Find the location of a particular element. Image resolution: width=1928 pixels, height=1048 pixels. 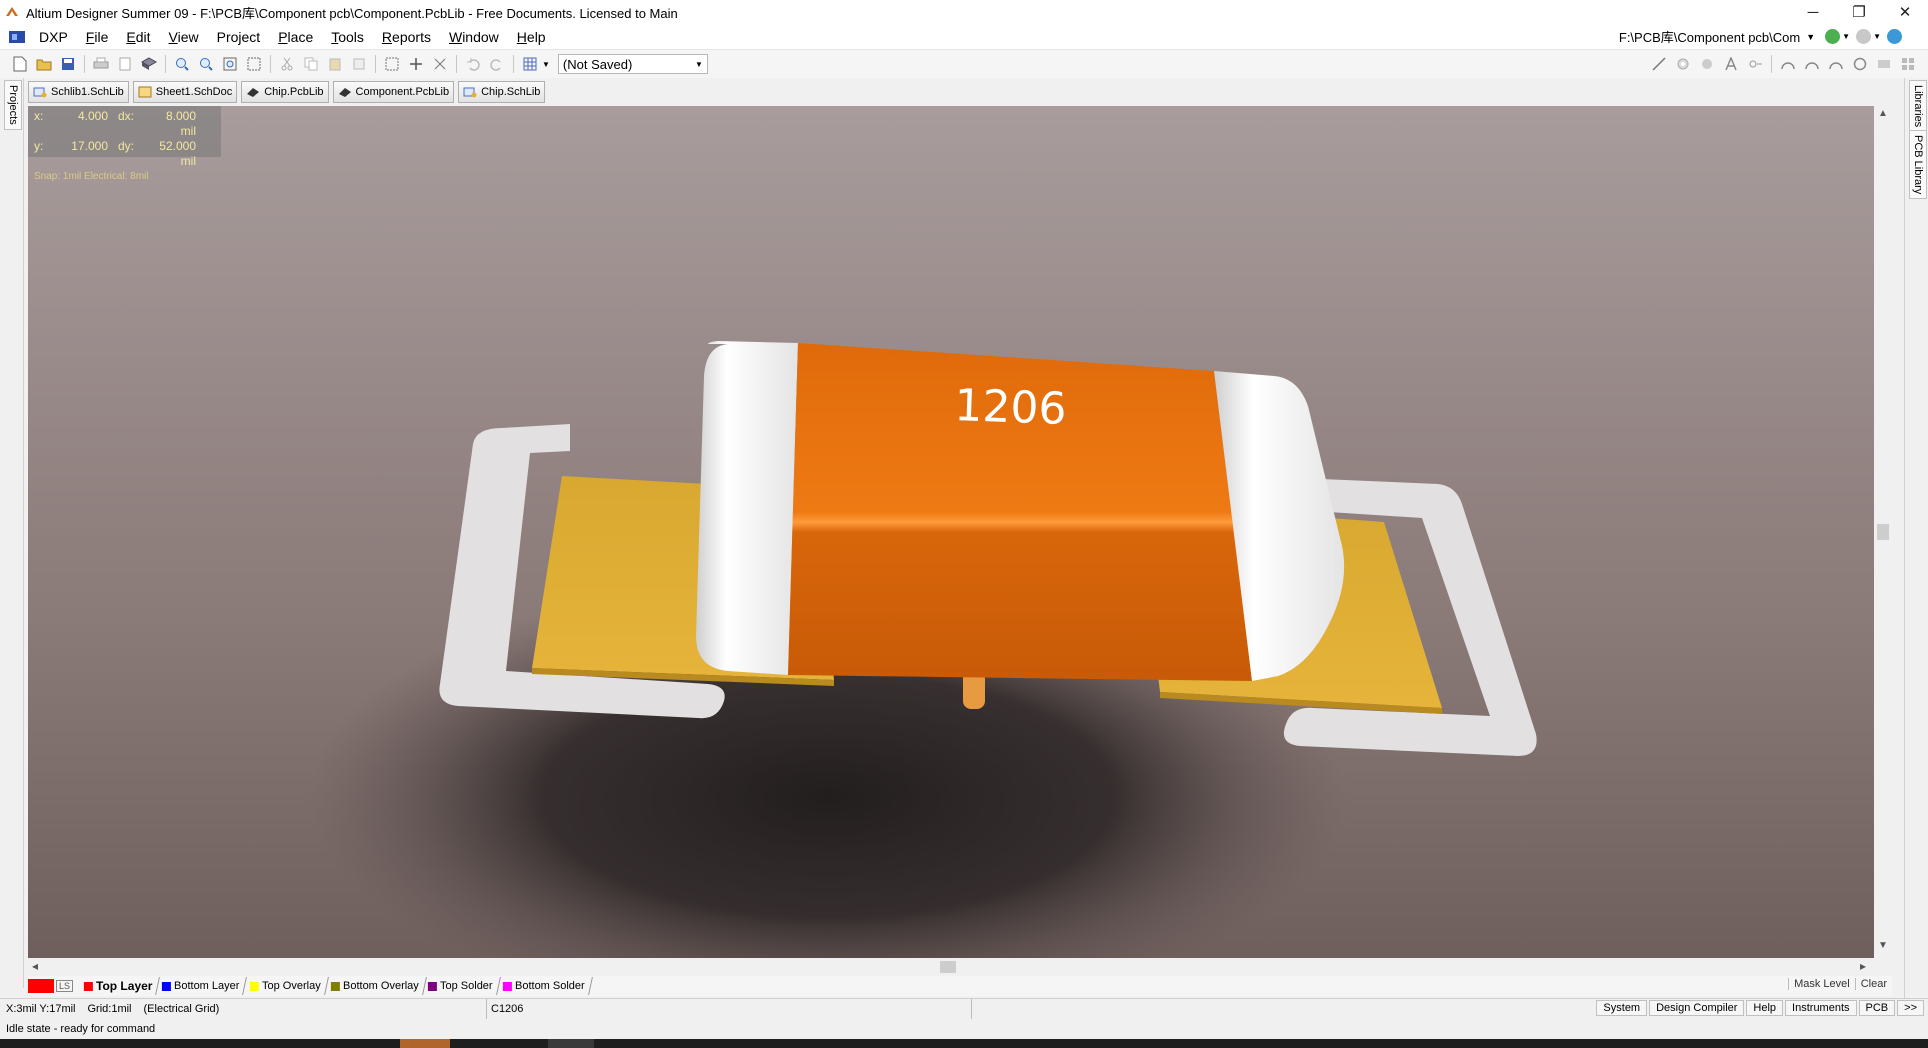

horizontal-scrollbar: ◂ ▸ is located at coordinates (951, 967).